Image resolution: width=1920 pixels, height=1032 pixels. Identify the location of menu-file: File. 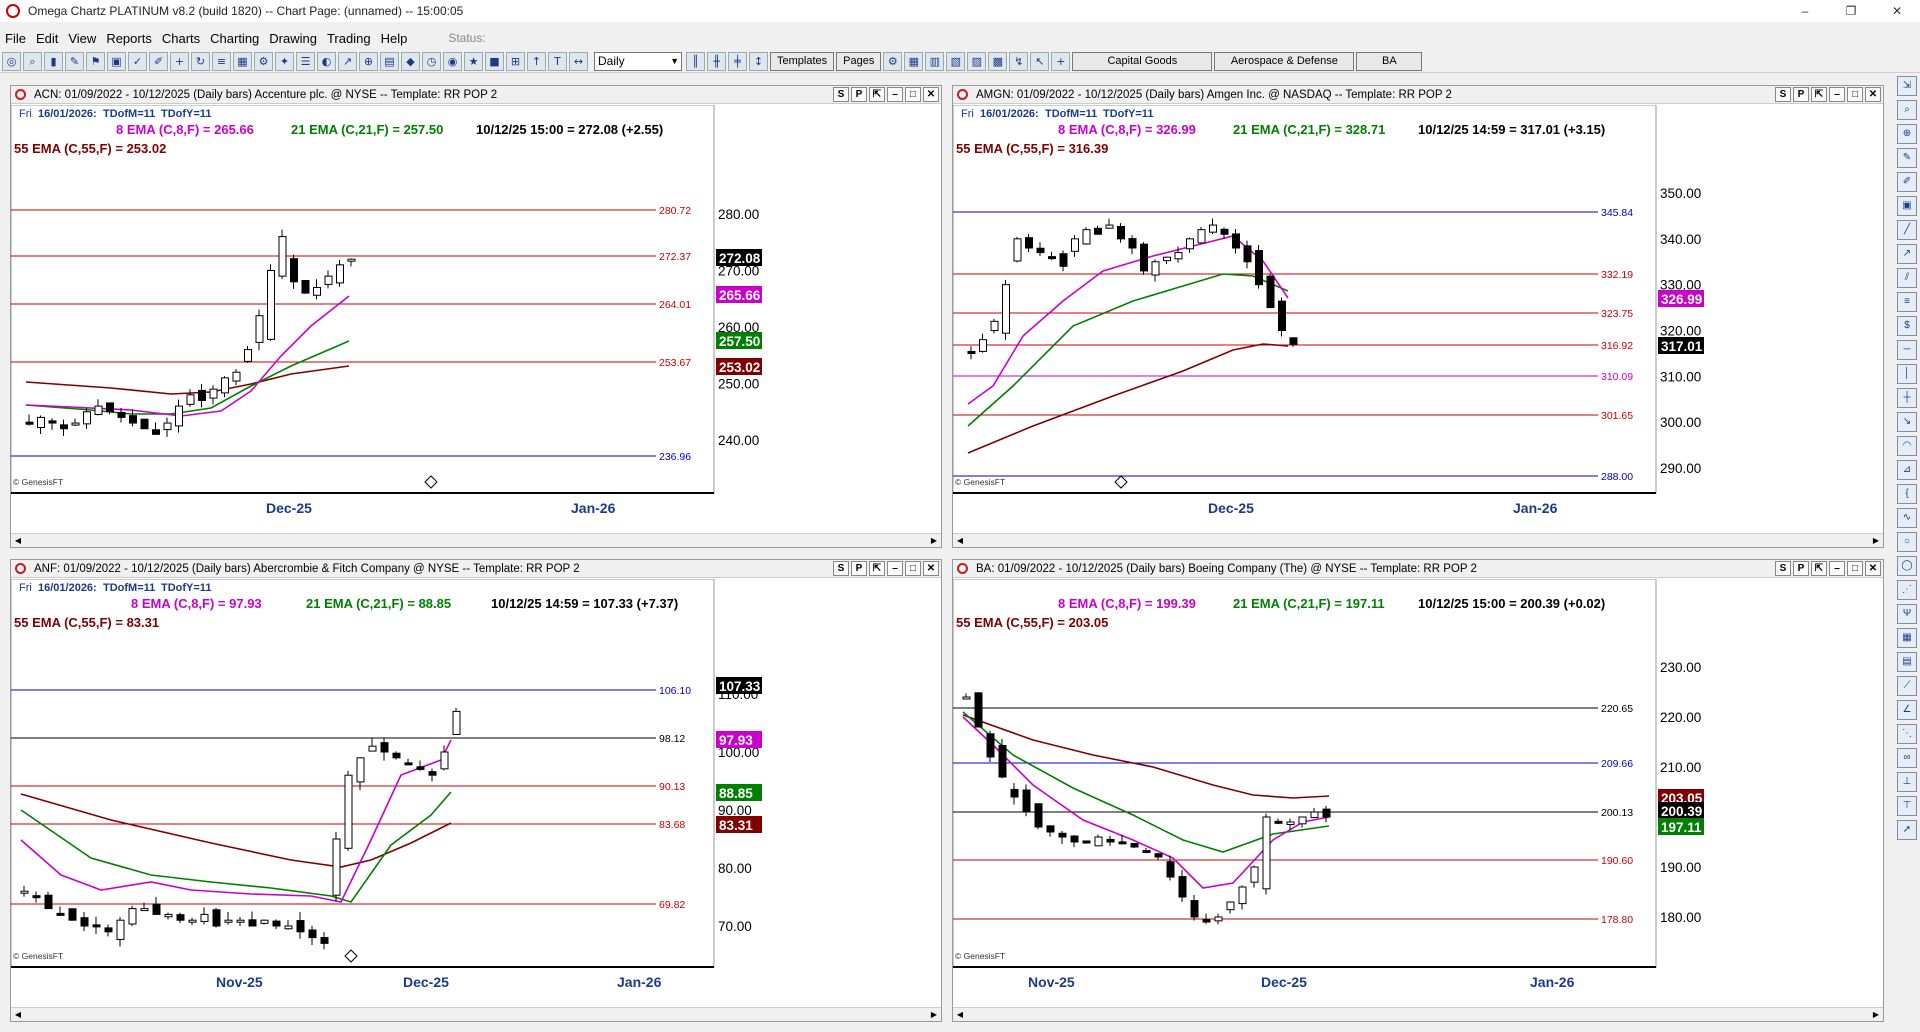
(15, 38).